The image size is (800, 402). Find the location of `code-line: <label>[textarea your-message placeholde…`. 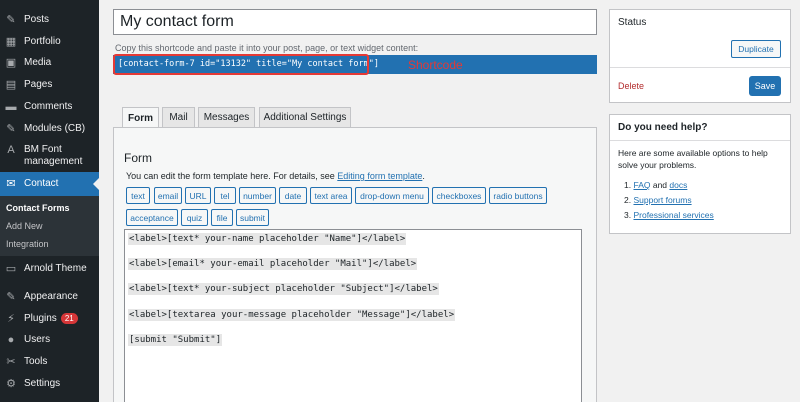

code-line: <label>[textarea your-message placeholde… is located at coordinates (292, 315).